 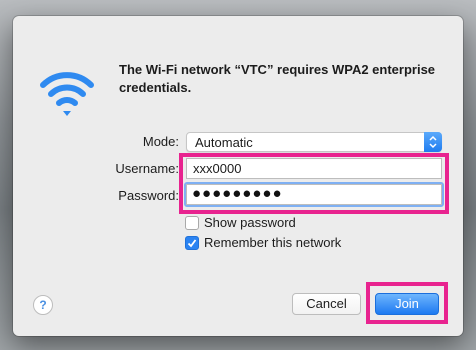 I want to click on wifi-icon, so click(x=67, y=94).